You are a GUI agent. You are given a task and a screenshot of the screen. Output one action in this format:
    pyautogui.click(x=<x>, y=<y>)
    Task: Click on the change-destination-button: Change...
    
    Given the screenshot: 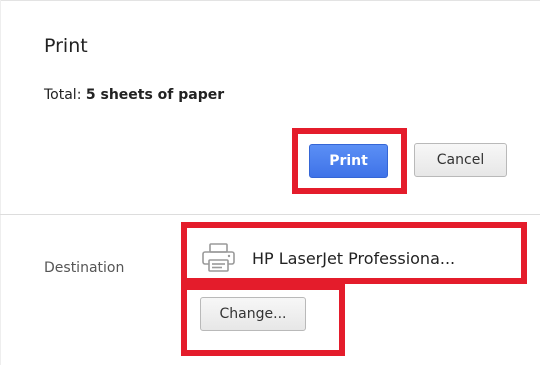 What is the action you would take?
    pyautogui.click(x=253, y=314)
    